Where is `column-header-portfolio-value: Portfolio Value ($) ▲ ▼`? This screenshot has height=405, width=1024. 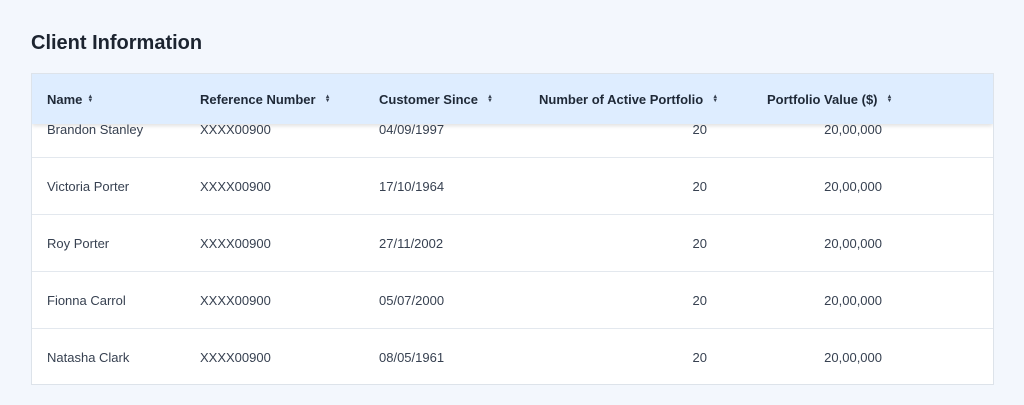 column-header-portfolio-value: Portfolio Value ($) ▲ ▼ is located at coordinates (829, 99).